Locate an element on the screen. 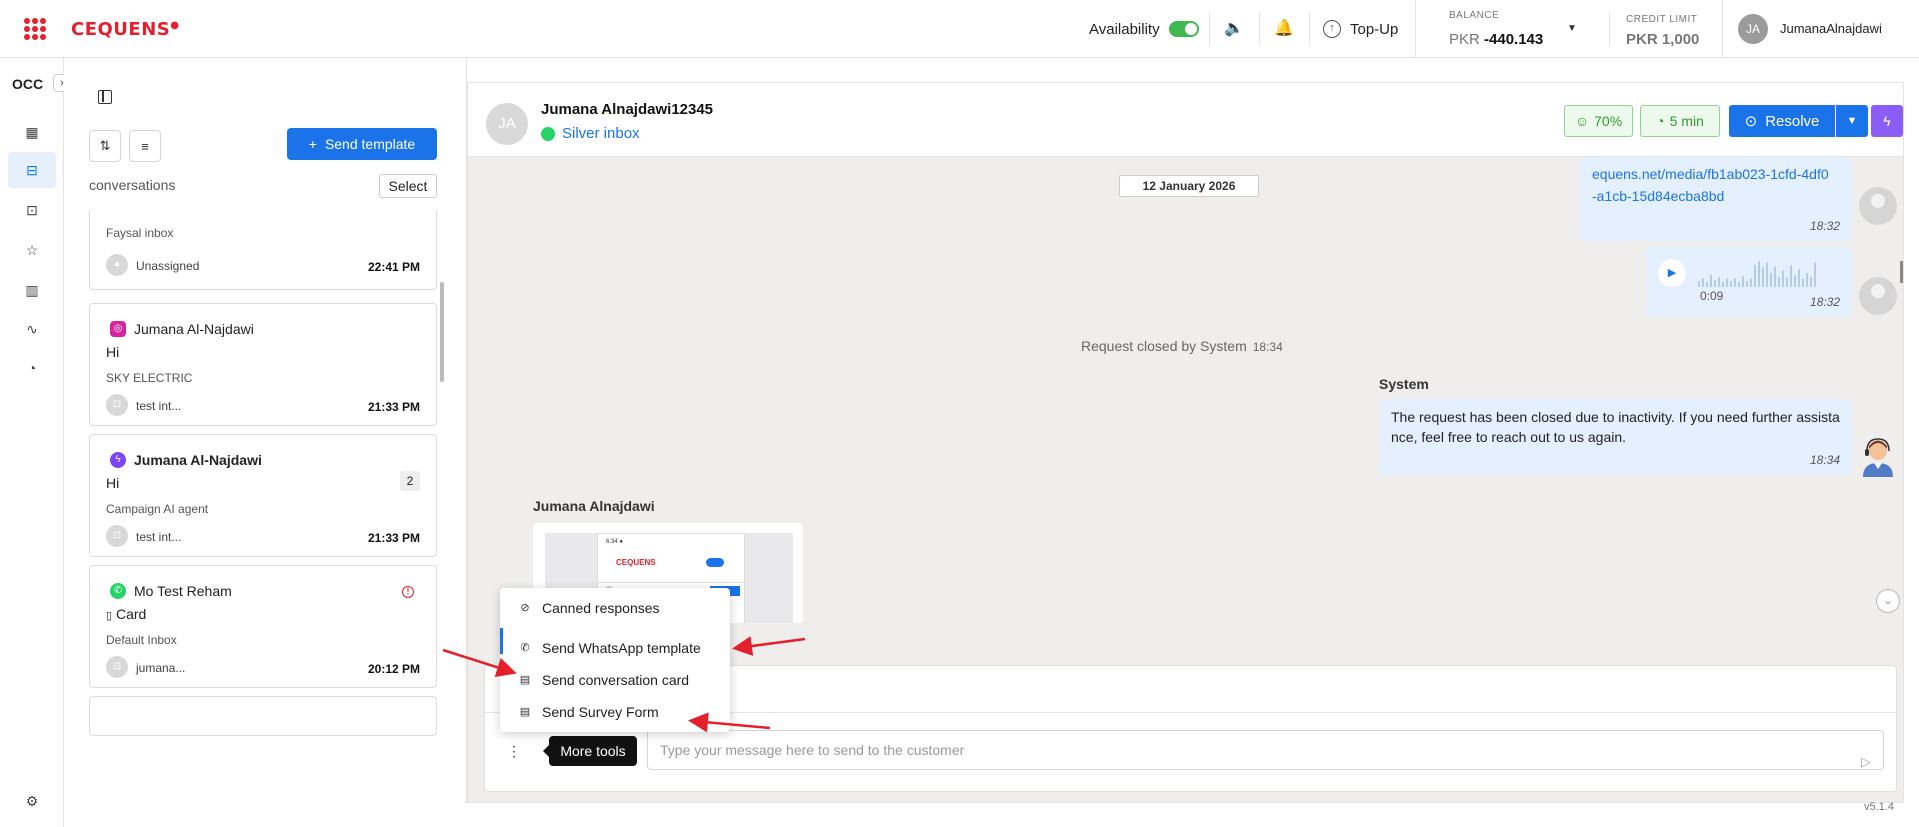  send-icon: ▷ is located at coordinates (1866, 762).